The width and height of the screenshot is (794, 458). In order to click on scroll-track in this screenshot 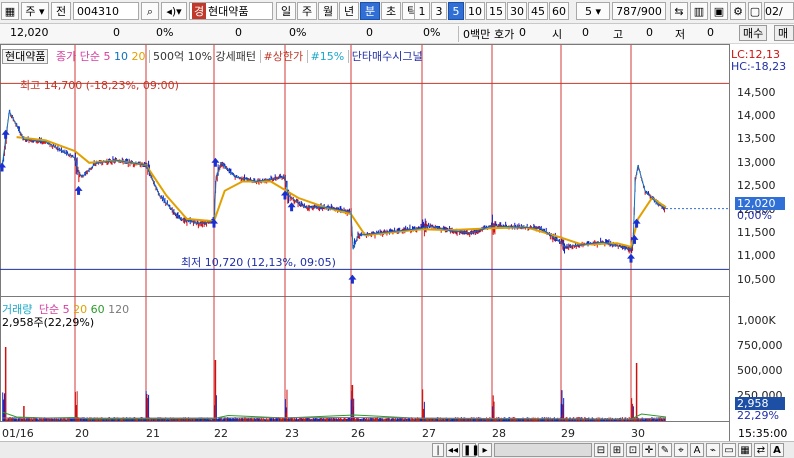, I will do `click(543, 450)`.